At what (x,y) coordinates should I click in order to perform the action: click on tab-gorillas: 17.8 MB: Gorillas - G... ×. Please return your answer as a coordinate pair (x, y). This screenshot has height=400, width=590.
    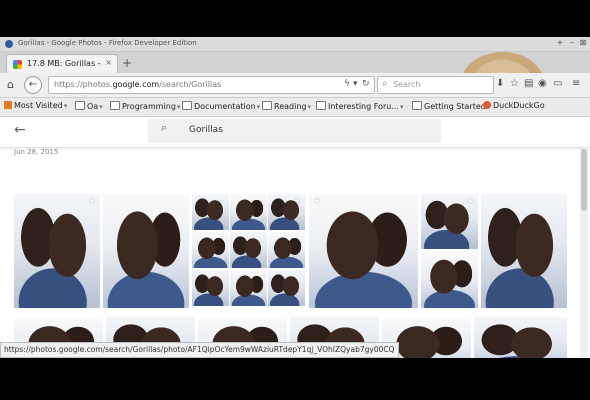
    Looking at the image, I should click on (62, 64).